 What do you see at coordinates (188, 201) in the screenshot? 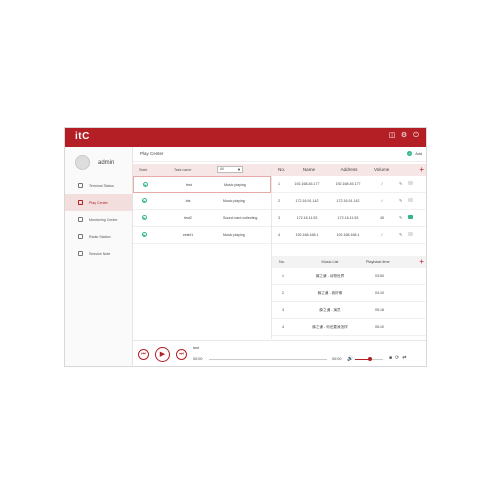
I see `task-name: bts` at bounding box center [188, 201].